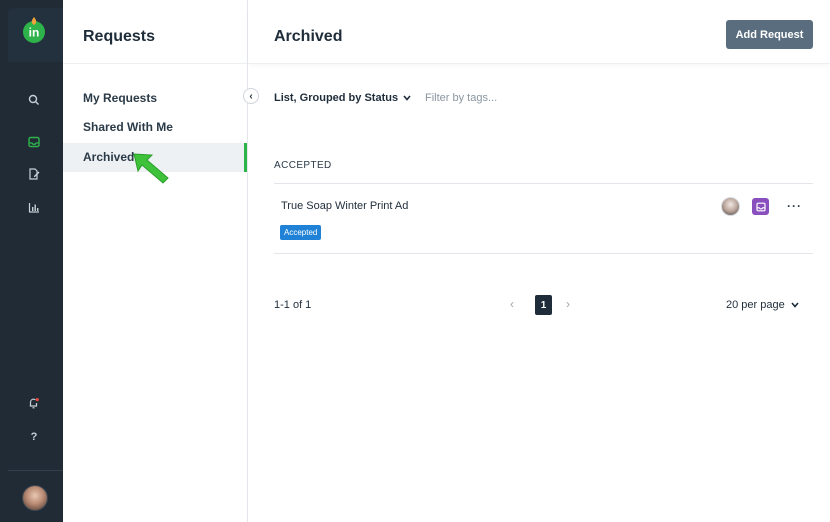 This screenshot has height=522, width=830. Describe the element at coordinates (794, 206) in the screenshot. I see `more-options-icon: ···` at that location.